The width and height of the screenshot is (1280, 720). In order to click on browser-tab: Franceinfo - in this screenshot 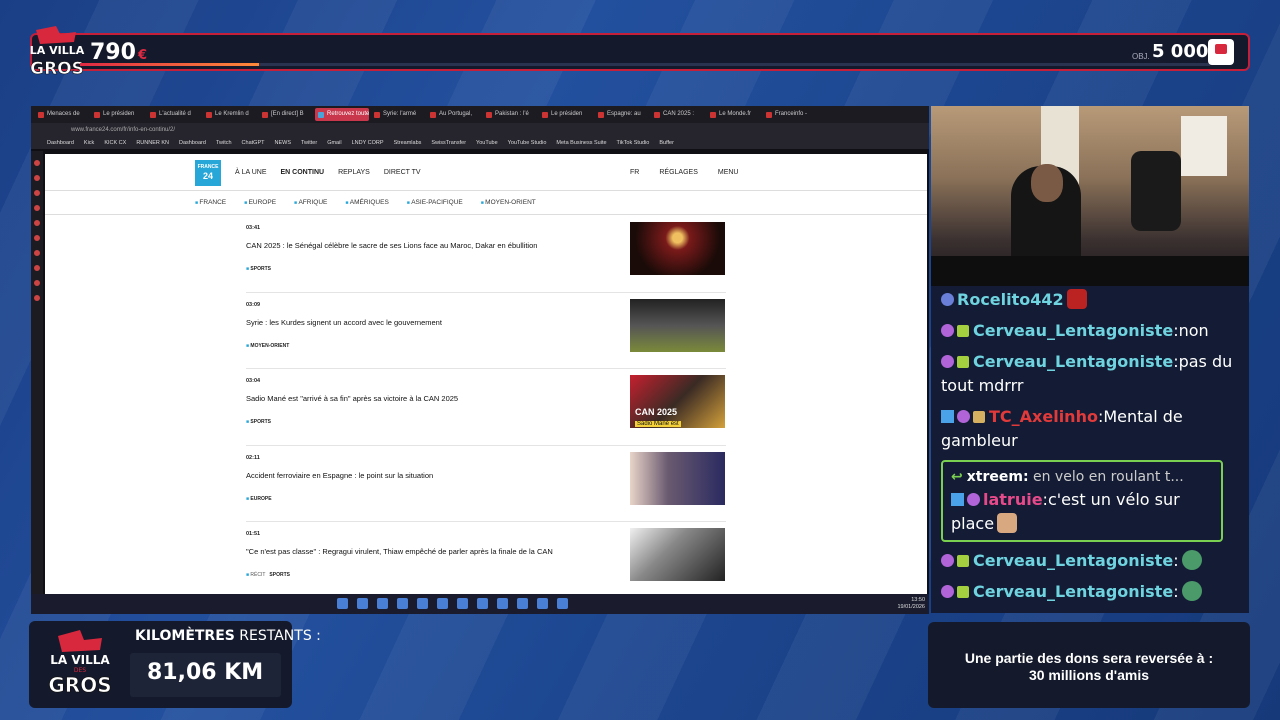, I will do `click(790, 114)`.